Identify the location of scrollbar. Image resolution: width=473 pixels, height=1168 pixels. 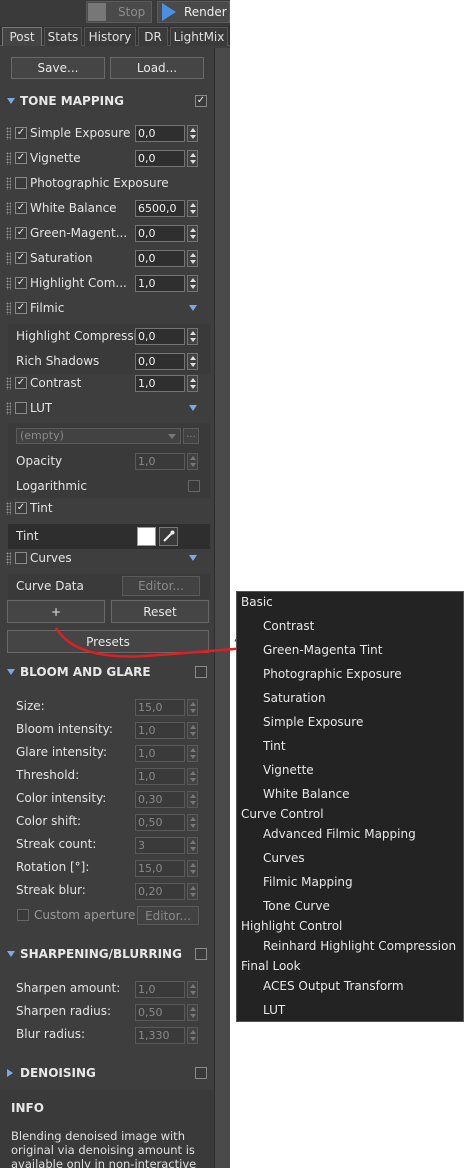
(222, 608).